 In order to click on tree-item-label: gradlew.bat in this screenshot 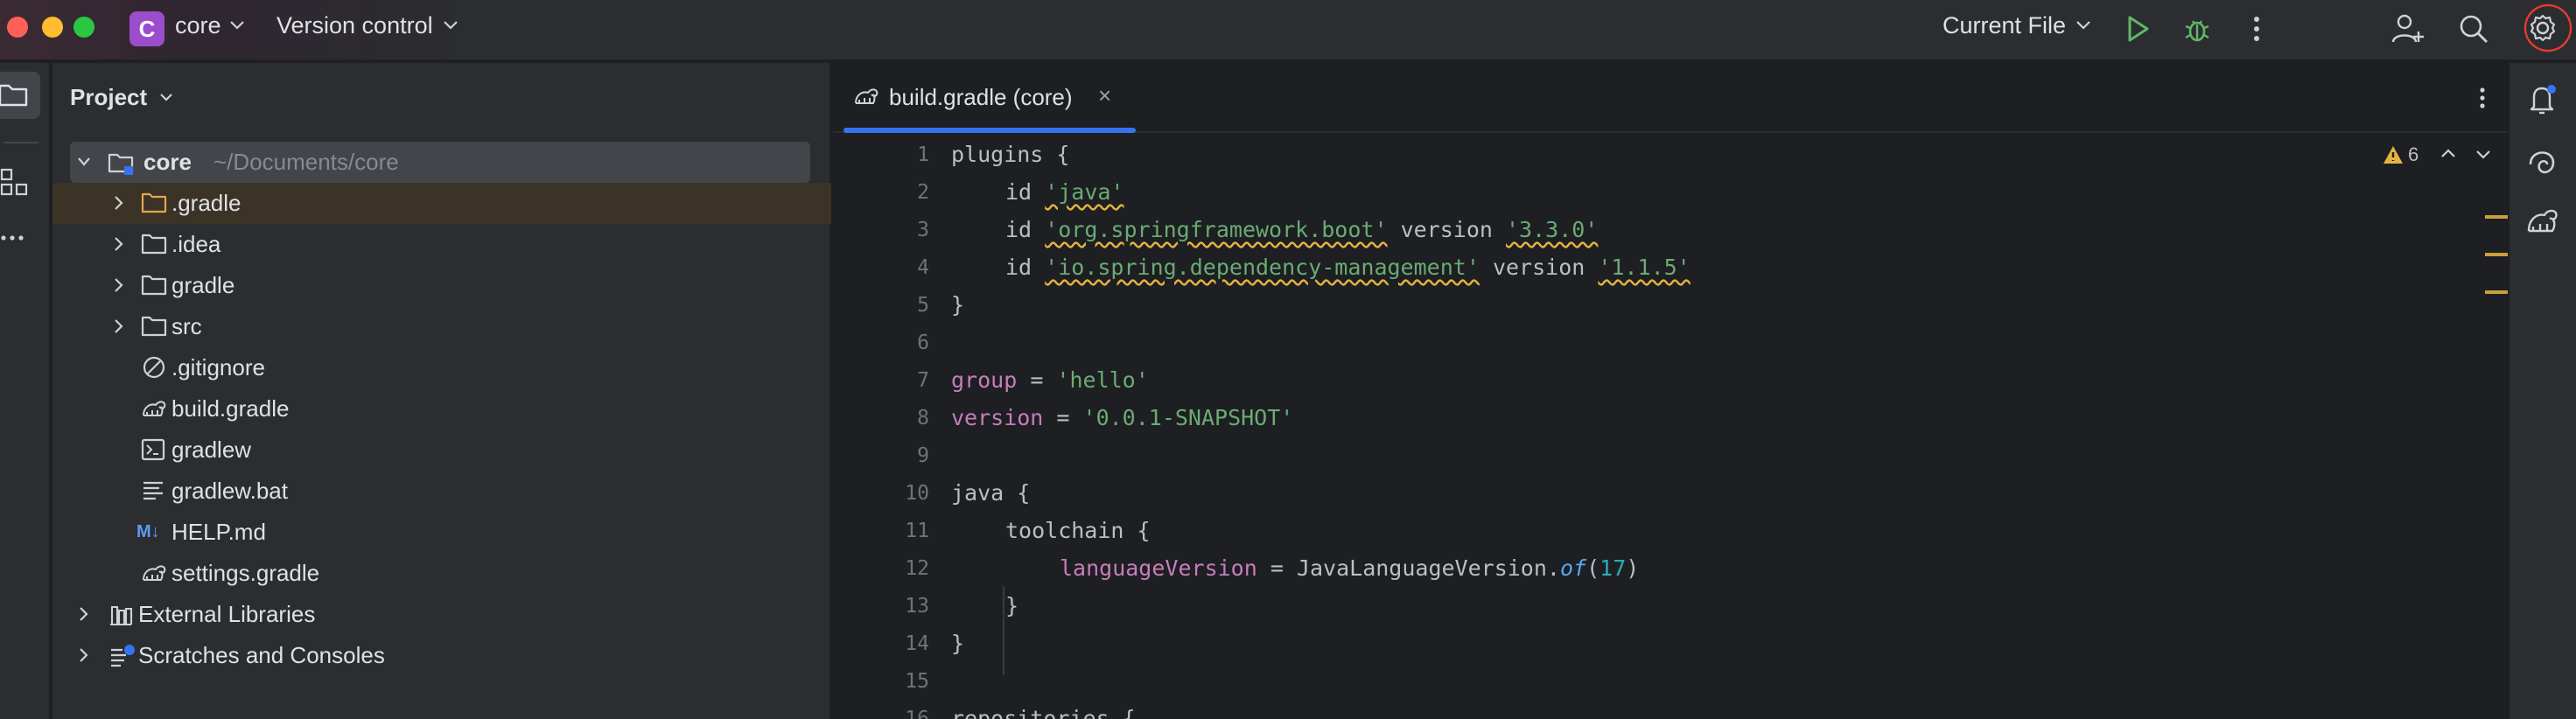, I will do `click(230, 491)`.